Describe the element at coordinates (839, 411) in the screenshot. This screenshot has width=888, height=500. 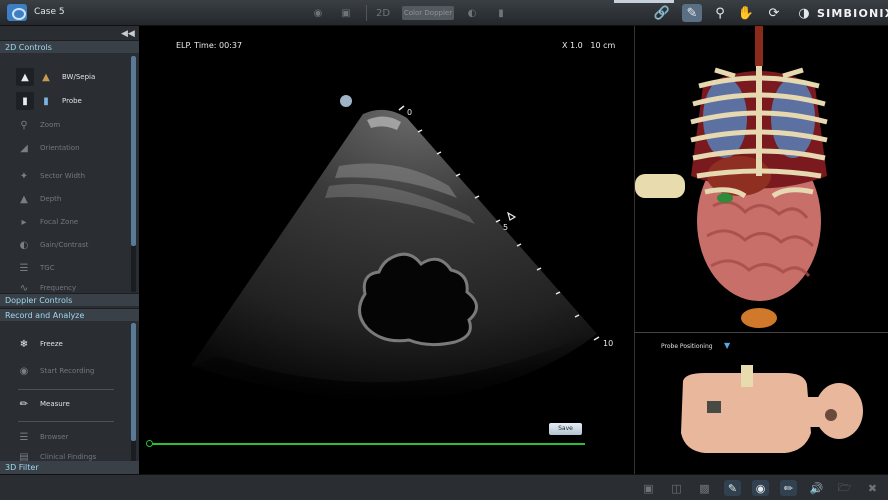
I see `head-shape` at that location.